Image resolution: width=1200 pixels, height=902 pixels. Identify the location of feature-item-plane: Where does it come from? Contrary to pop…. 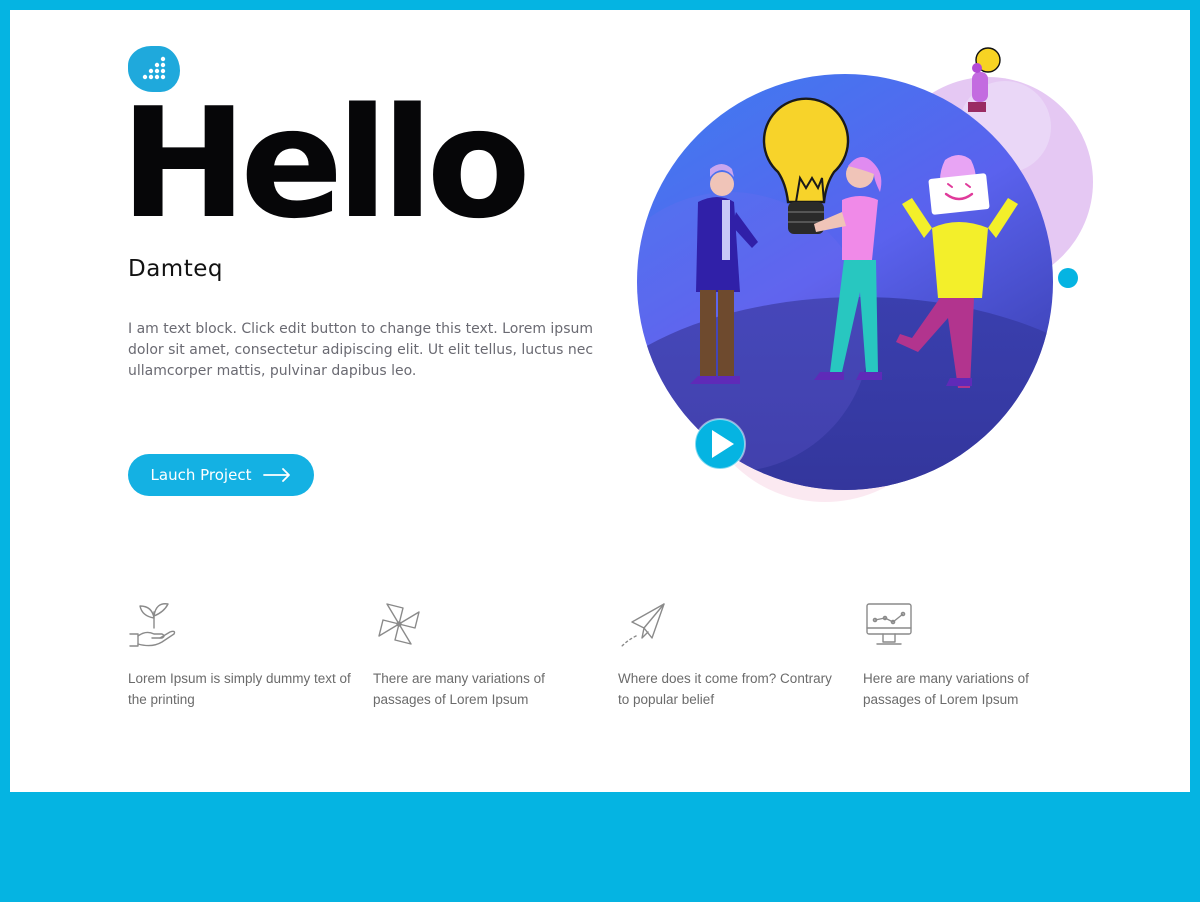
(730, 654).